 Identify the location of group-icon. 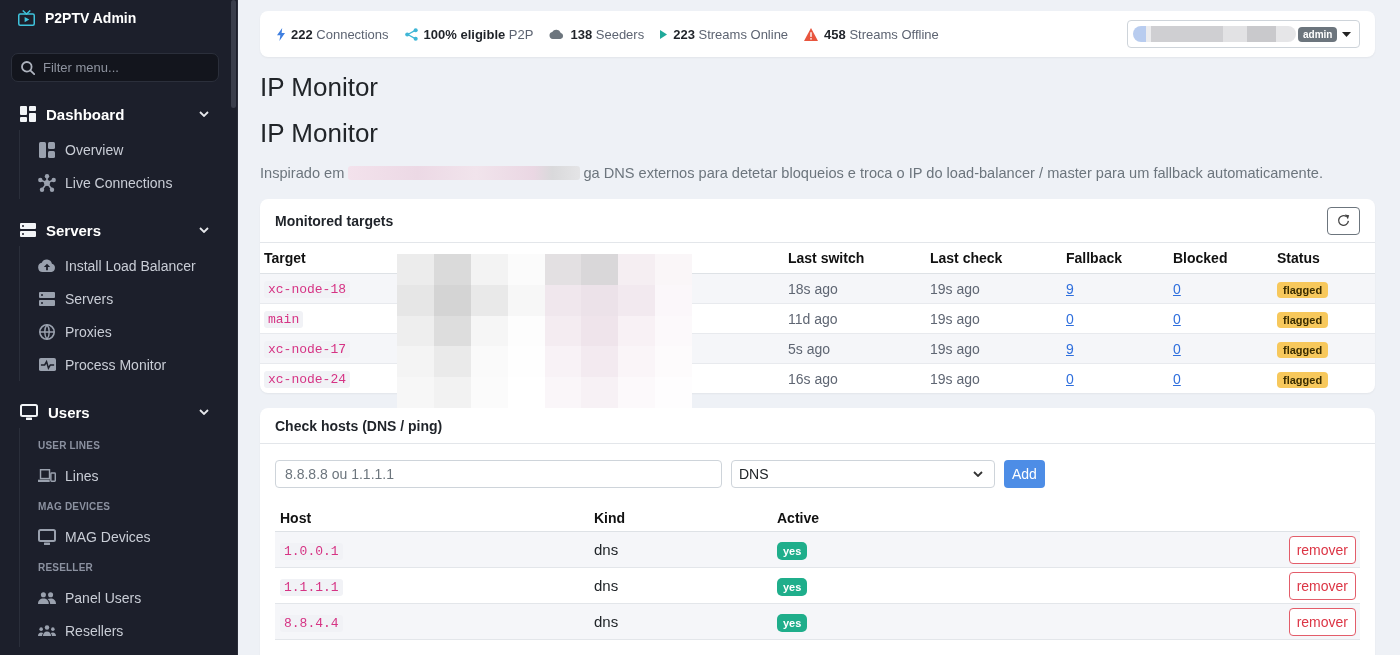
(47, 630).